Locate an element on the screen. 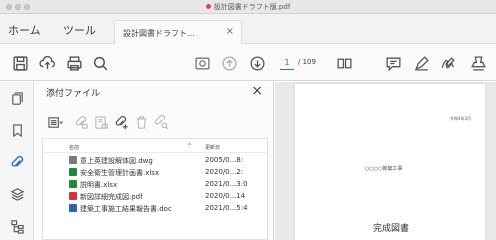 This screenshot has width=496, height=240. save-attachment-icon is located at coordinates (101, 122).